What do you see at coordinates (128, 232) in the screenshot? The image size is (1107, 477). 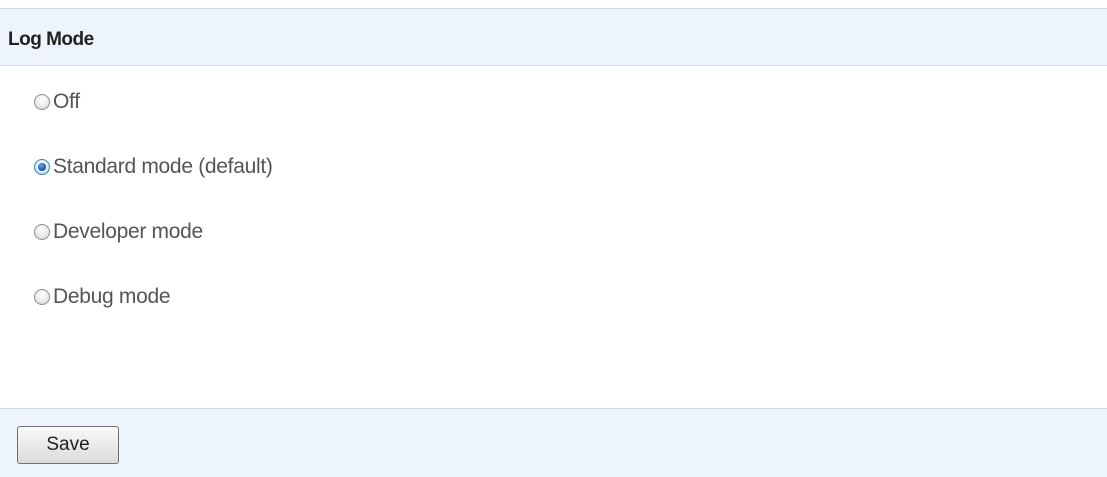 I see `option-developer-mode-label: Developer mode` at bounding box center [128, 232].